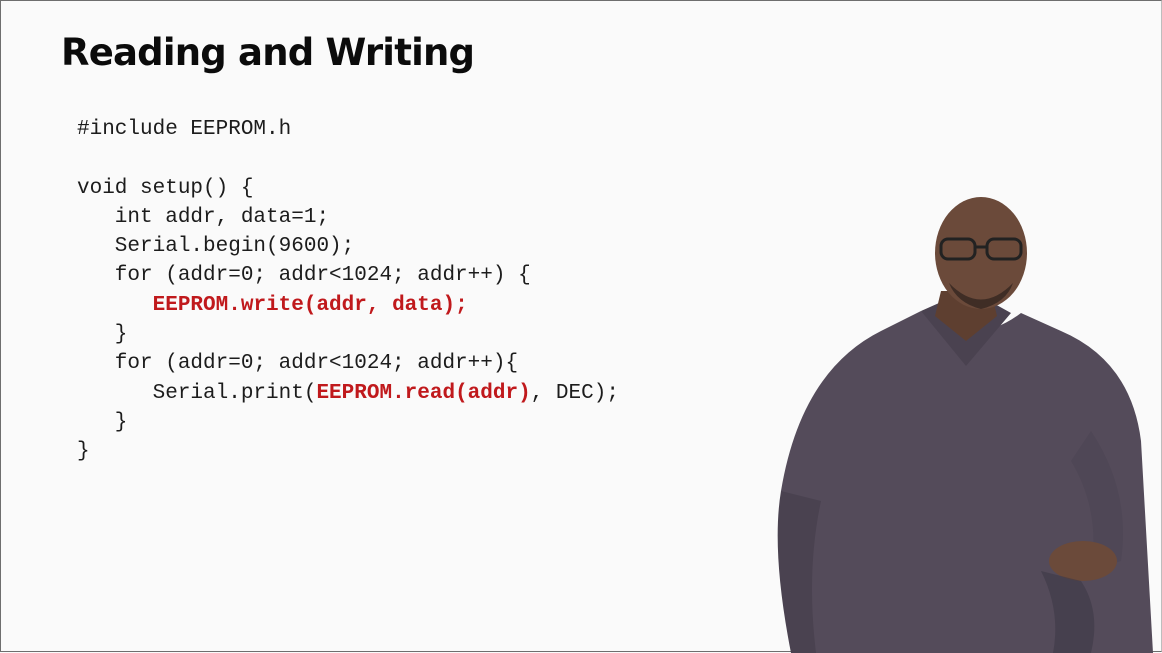 Image resolution: width=1162 pixels, height=653 pixels. I want to click on slide-title: Reading and Writing, so click(268, 52).